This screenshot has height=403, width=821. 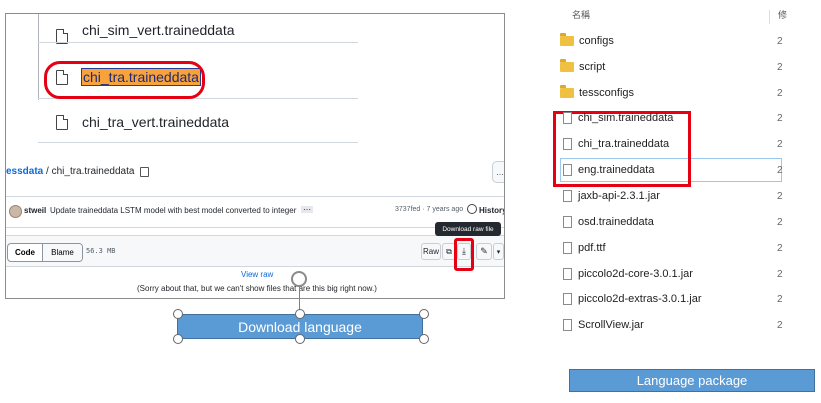 What do you see at coordinates (611, 325) in the screenshot?
I see `explorer-item-label: ScrollView.jar` at bounding box center [611, 325].